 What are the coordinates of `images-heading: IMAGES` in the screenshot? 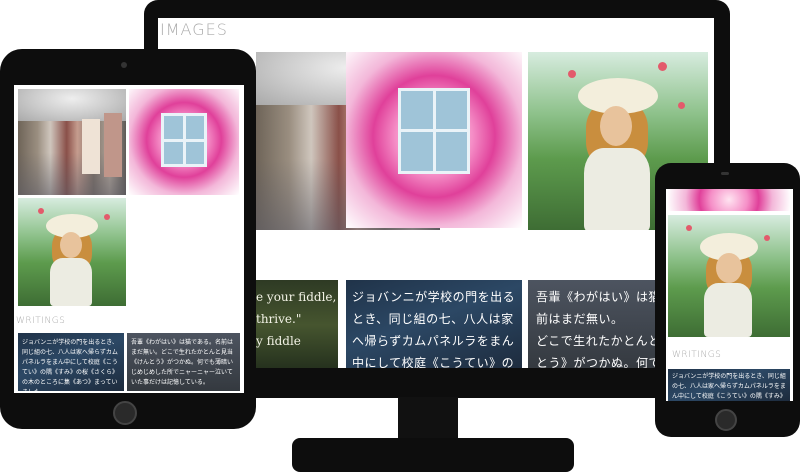 It's located at (194, 29).